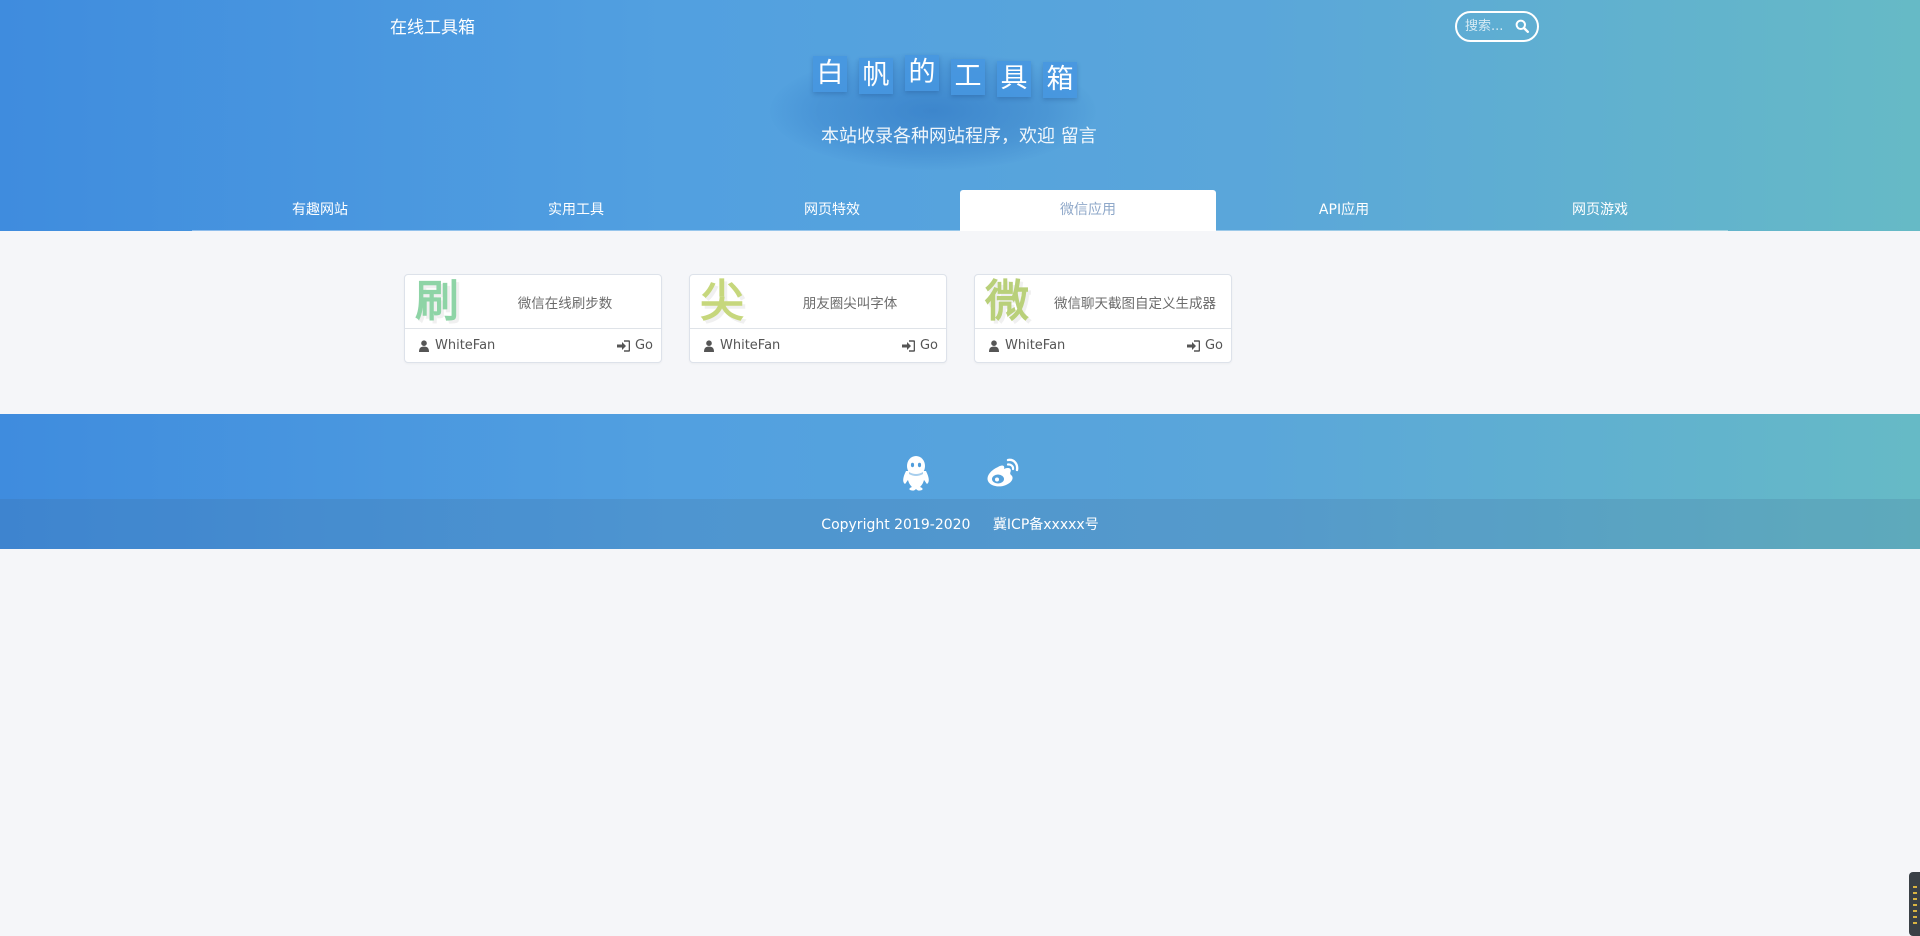 This screenshot has height=936, width=1920. Describe the element at coordinates (896, 525) in the screenshot. I see `copyright-text: Copyright 2019-2020` at that location.